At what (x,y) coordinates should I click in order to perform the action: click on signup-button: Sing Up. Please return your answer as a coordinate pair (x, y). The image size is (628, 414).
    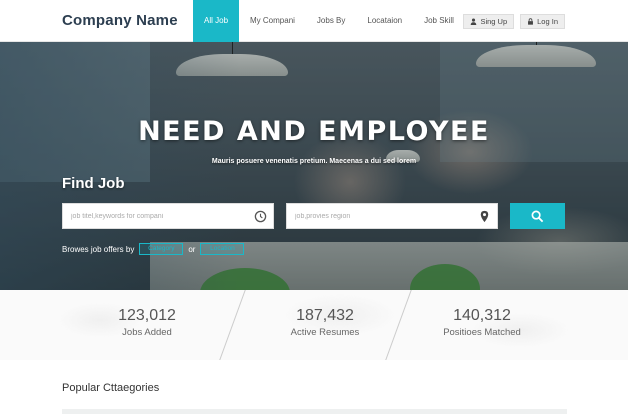
    Looking at the image, I should click on (489, 21).